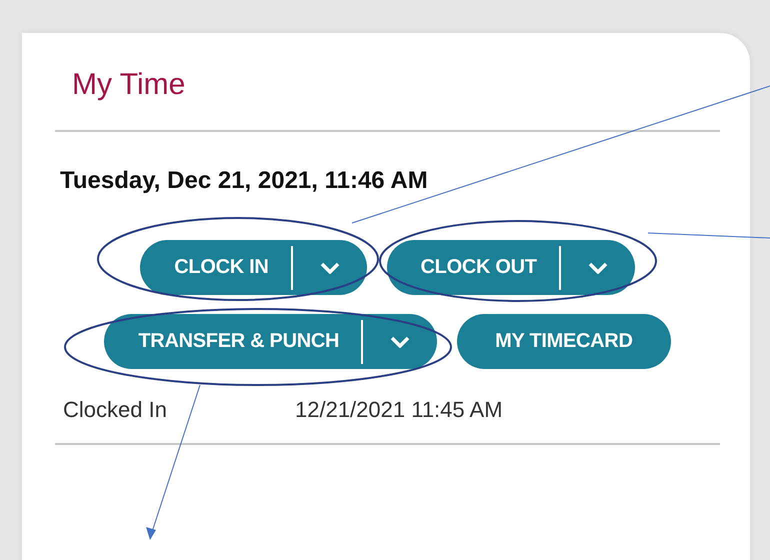 The image size is (770, 560). I want to click on status-label: Clocked In, so click(115, 410).